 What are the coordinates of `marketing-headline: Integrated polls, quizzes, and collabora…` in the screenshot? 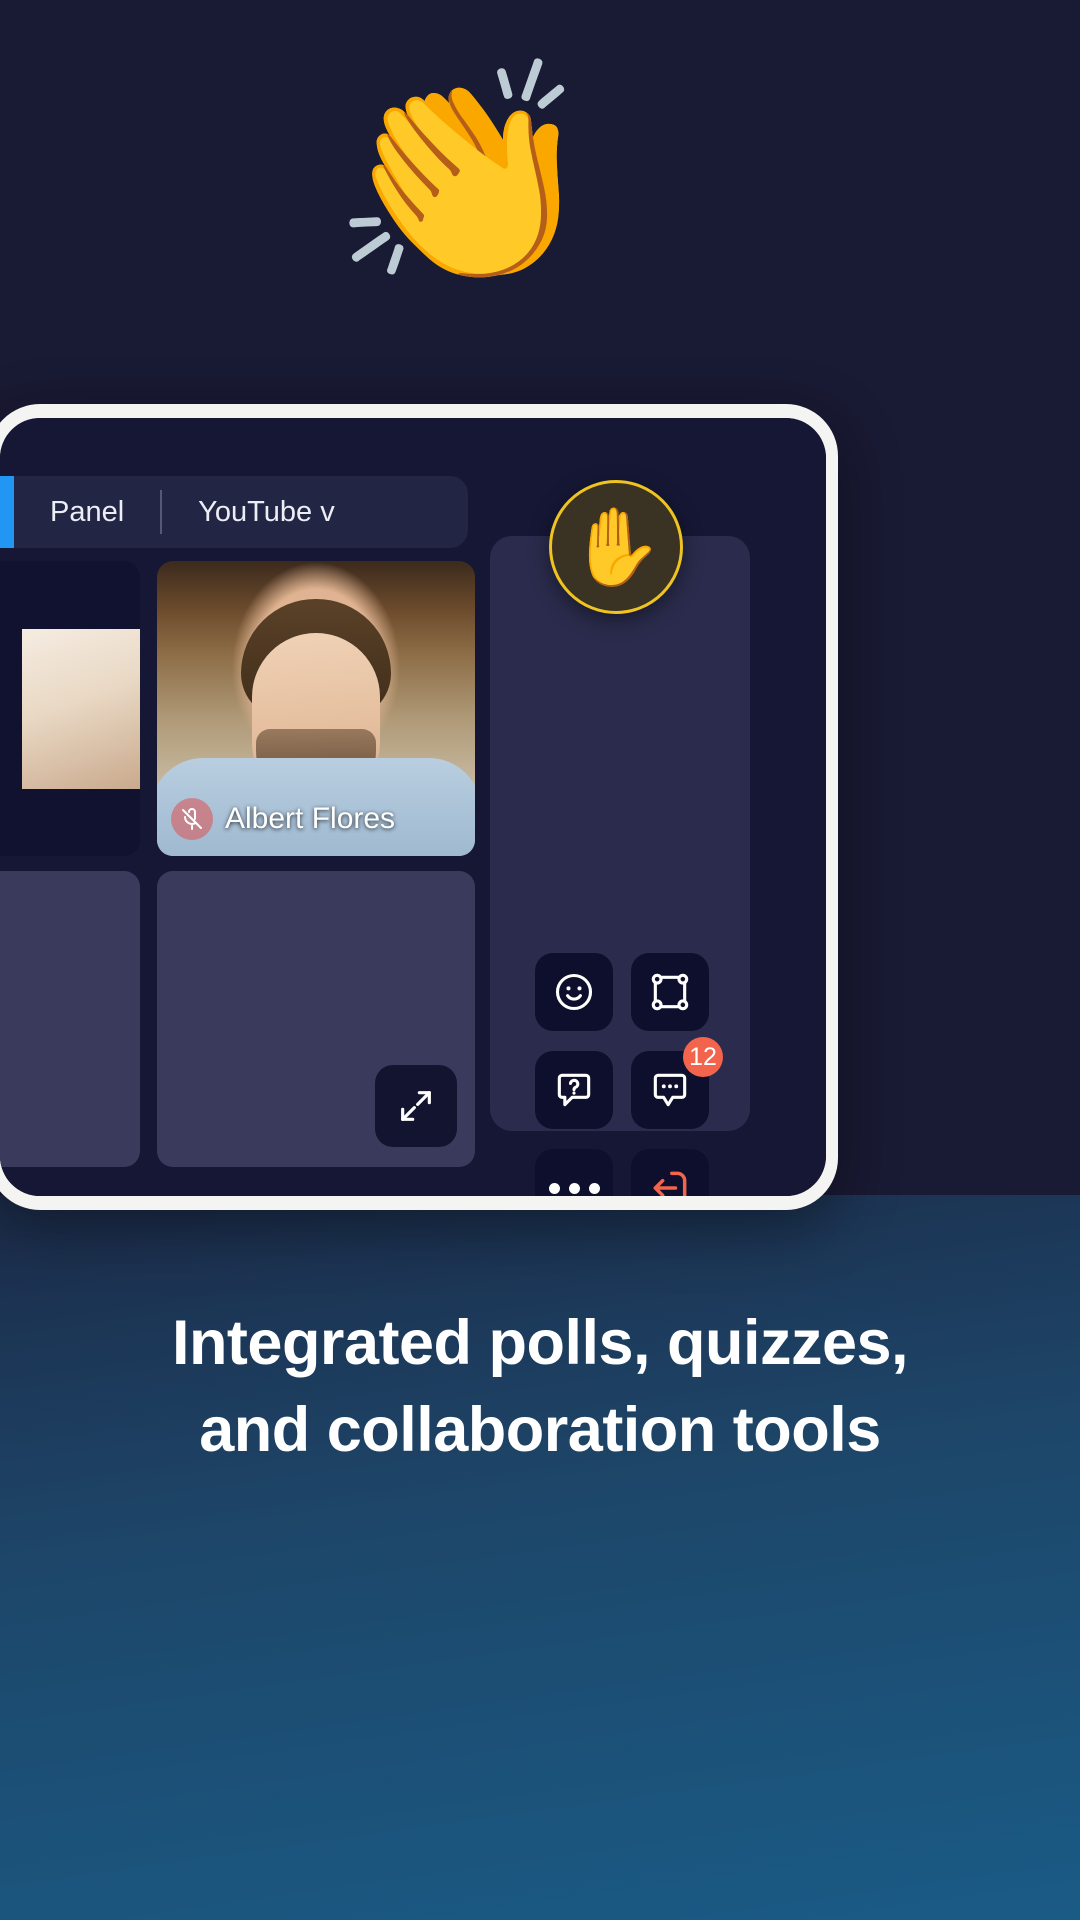 It's located at (540, 1387).